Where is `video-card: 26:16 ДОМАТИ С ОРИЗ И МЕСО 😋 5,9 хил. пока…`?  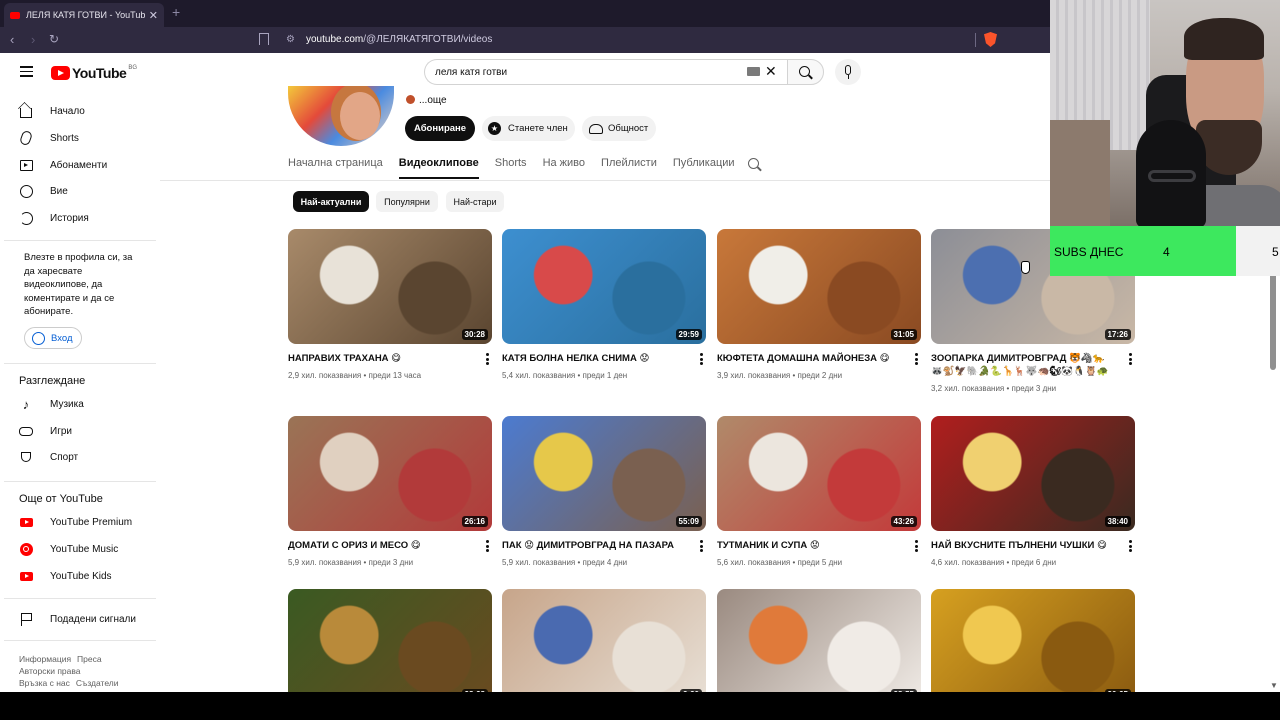 video-card: 26:16 ДОМАТИ С ОРИЗ И МЕСО 😋 5,9 хил. пока… is located at coordinates (390, 491).